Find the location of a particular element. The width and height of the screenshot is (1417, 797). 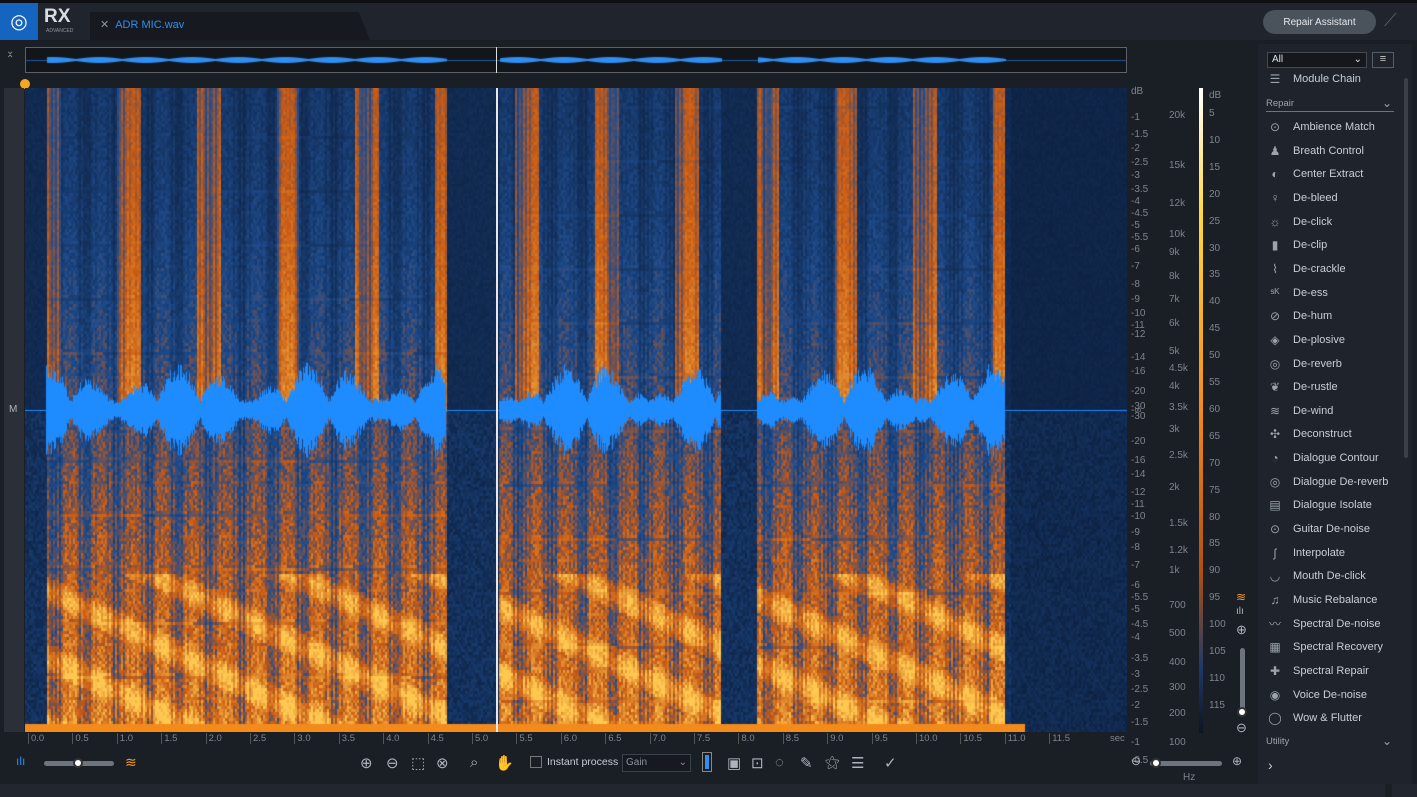

magic-wand-tool-icon: ⚝ is located at coordinates (832, 762).